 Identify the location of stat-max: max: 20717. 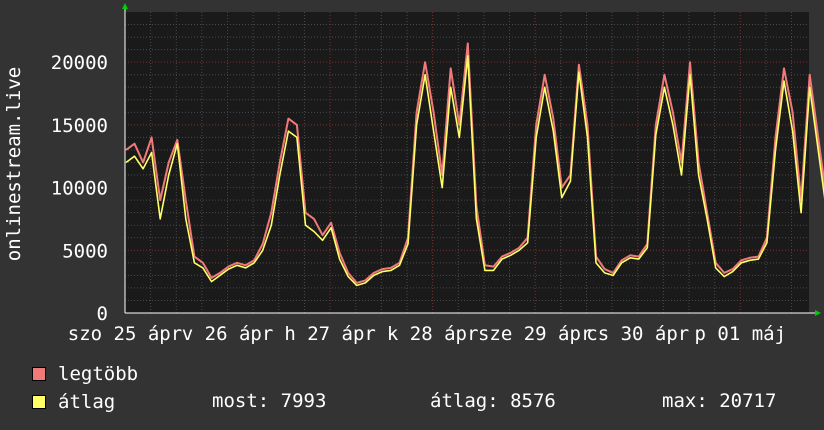
(719, 401).